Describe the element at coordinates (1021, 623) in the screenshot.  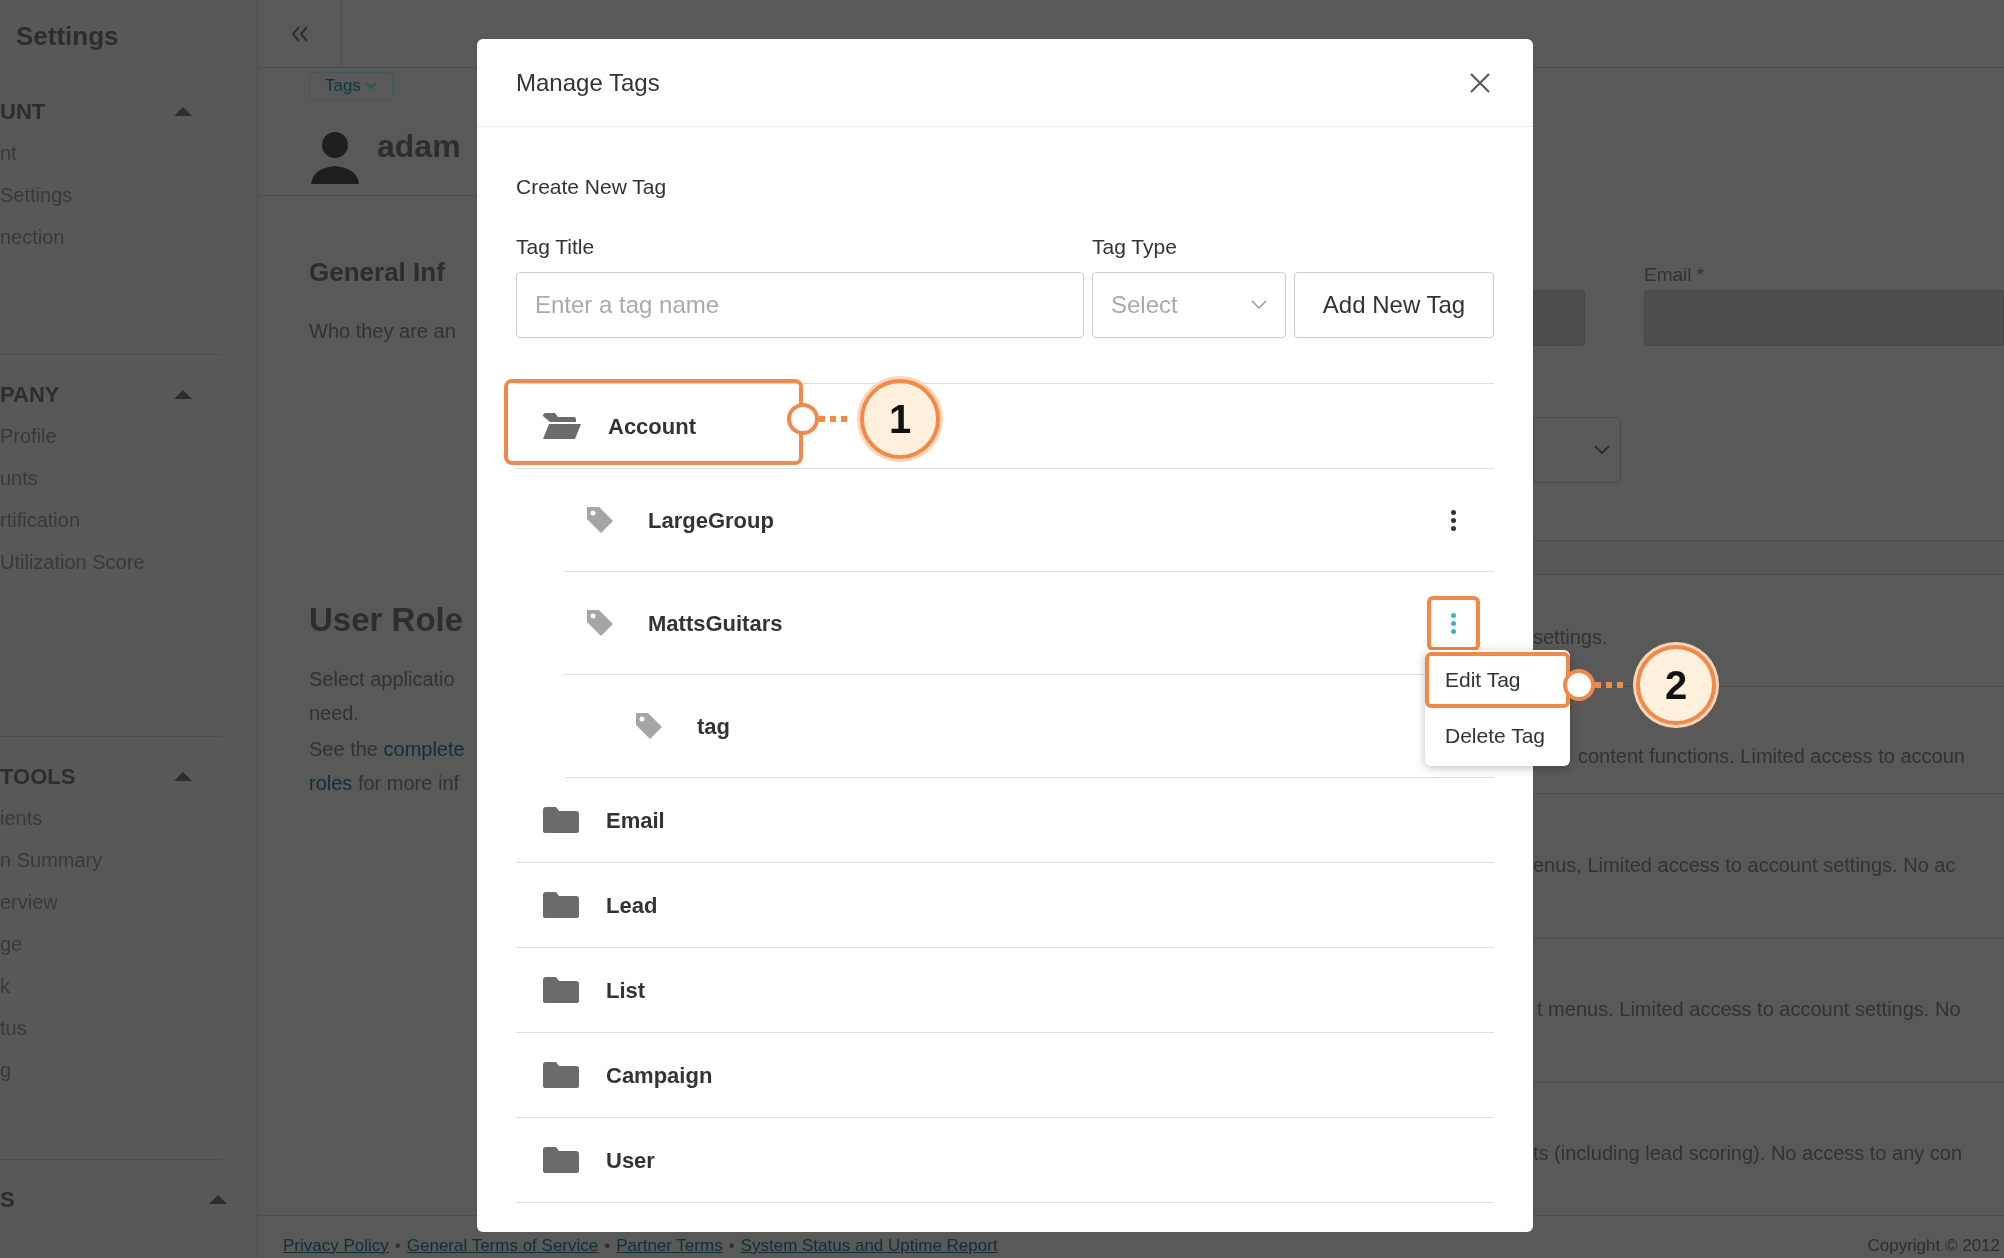
I see `tag-name: MattsGuitars` at that location.